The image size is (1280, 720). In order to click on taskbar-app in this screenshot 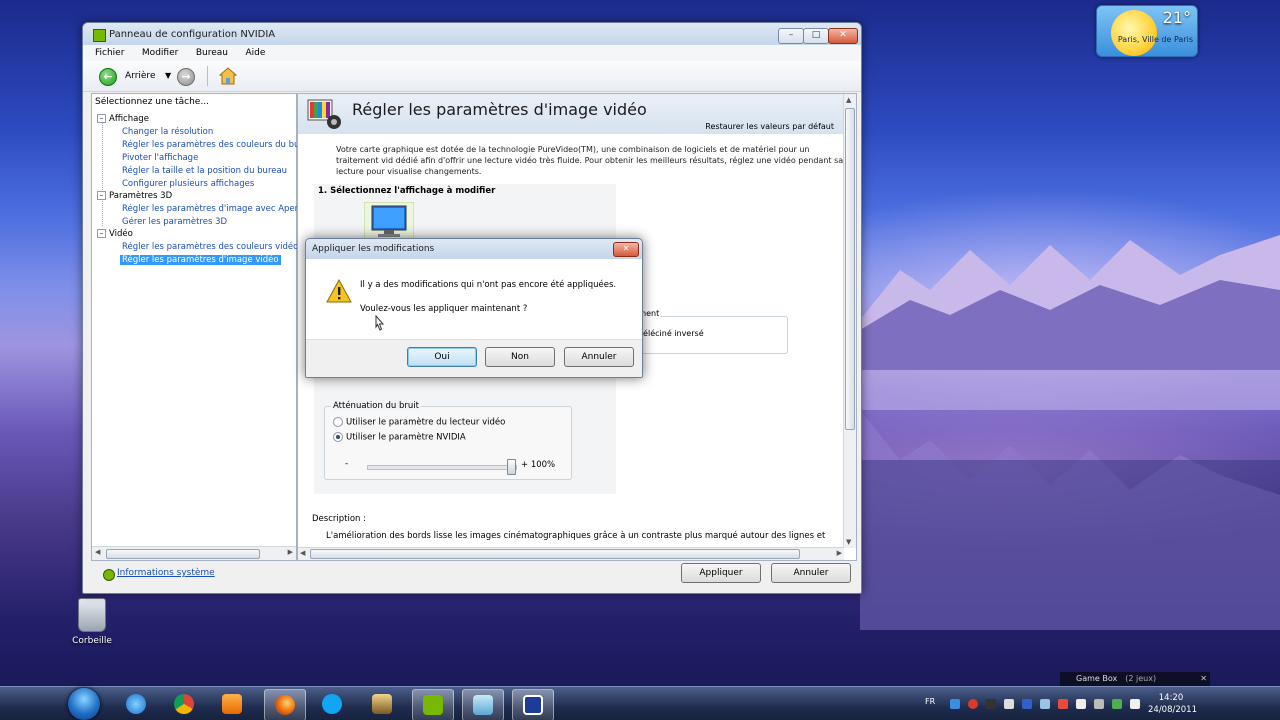, I will do `click(382, 704)`.